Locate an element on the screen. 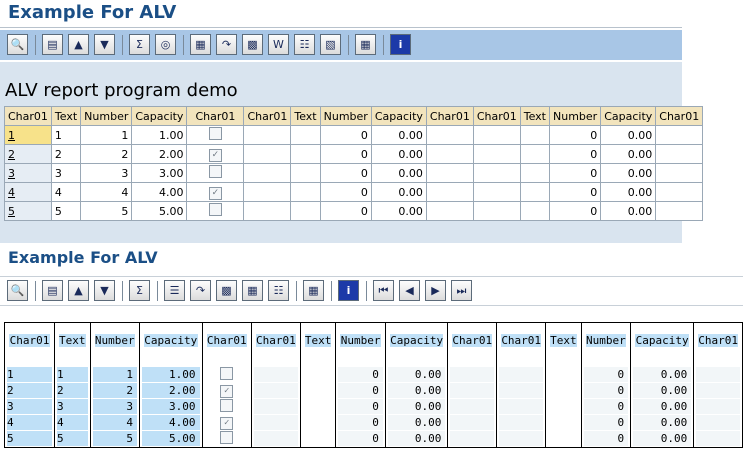 The height and width of the screenshot is (453, 743). word-processing-icon: W is located at coordinates (278, 44).